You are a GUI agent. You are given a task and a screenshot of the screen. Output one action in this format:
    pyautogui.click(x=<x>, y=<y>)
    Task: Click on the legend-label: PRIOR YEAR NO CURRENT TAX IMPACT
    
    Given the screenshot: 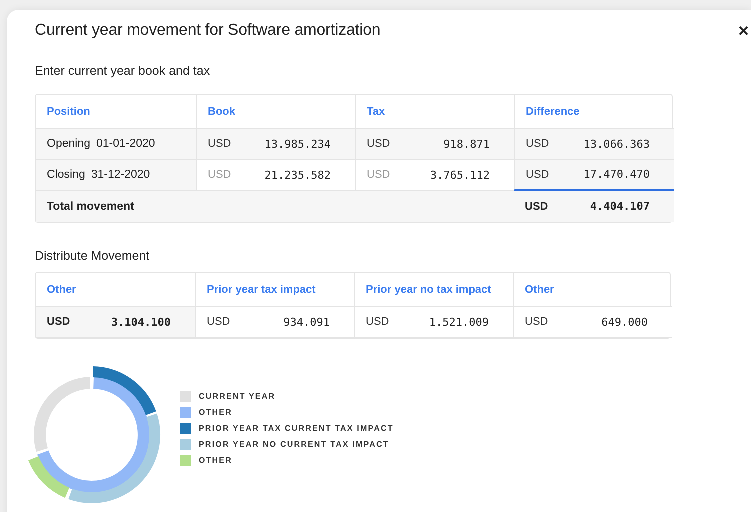 What is the action you would take?
    pyautogui.click(x=294, y=444)
    